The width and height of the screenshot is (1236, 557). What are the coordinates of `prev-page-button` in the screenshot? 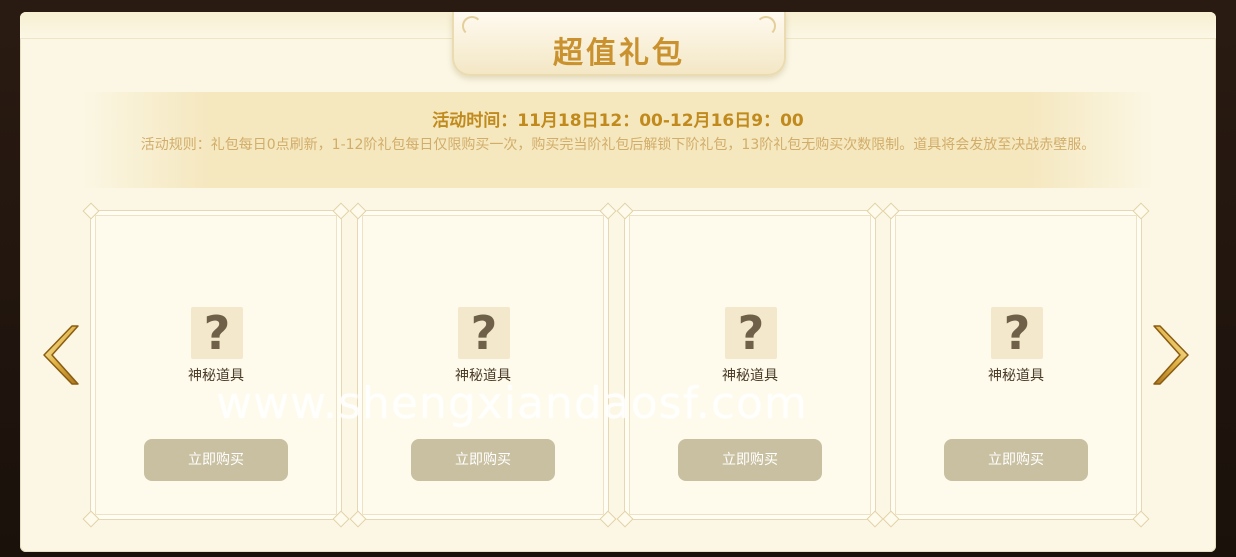 It's located at (64, 355).